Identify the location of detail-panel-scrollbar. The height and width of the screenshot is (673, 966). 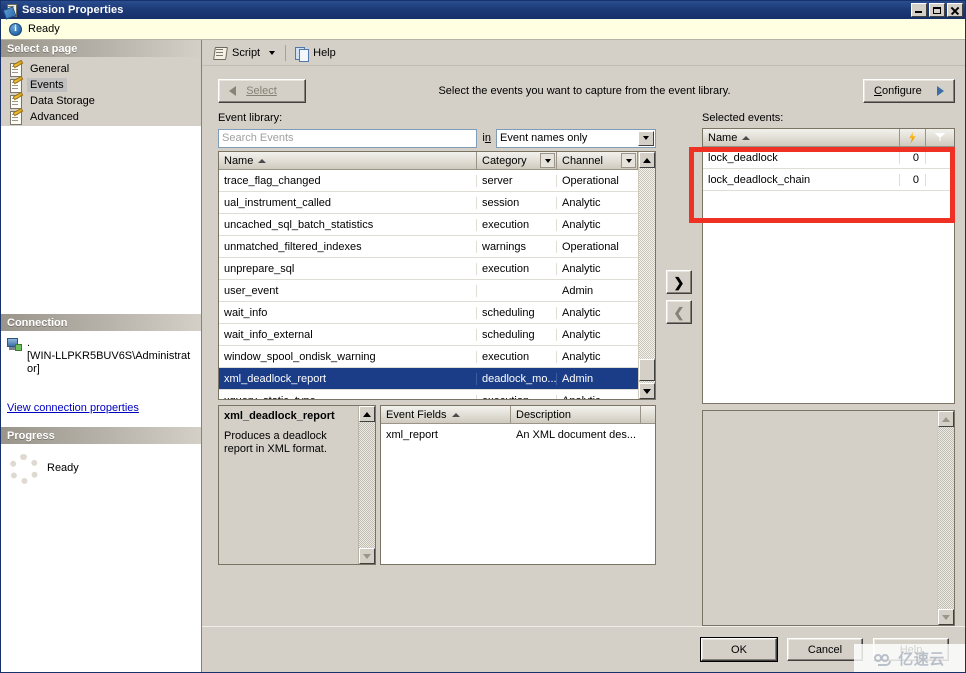
(945, 518).